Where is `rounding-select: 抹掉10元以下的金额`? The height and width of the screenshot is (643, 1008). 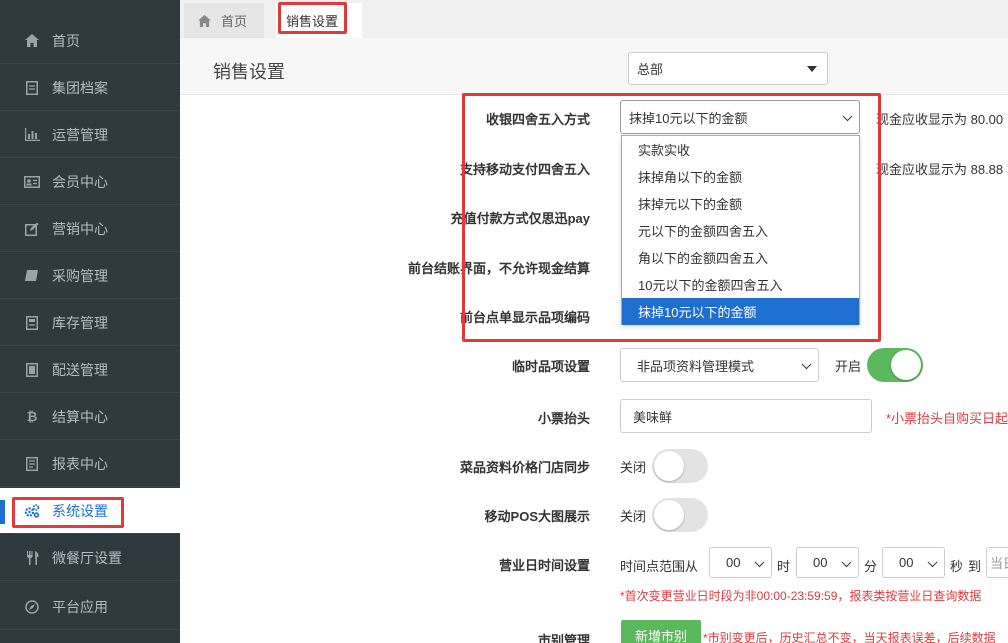
rounding-select: 抹掉10元以下的金额 is located at coordinates (740, 117).